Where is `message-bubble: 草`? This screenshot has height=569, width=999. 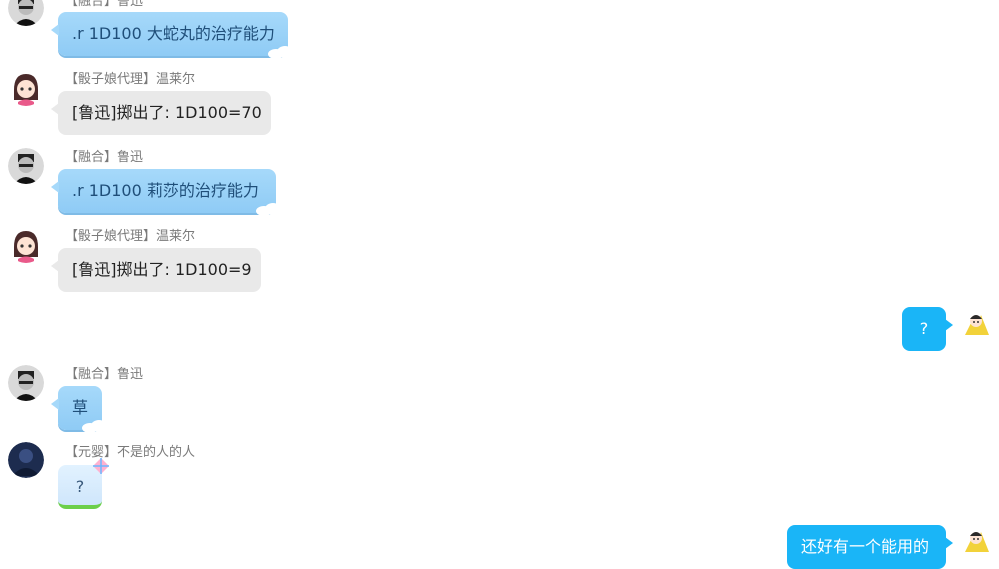 message-bubble: 草 is located at coordinates (80, 409).